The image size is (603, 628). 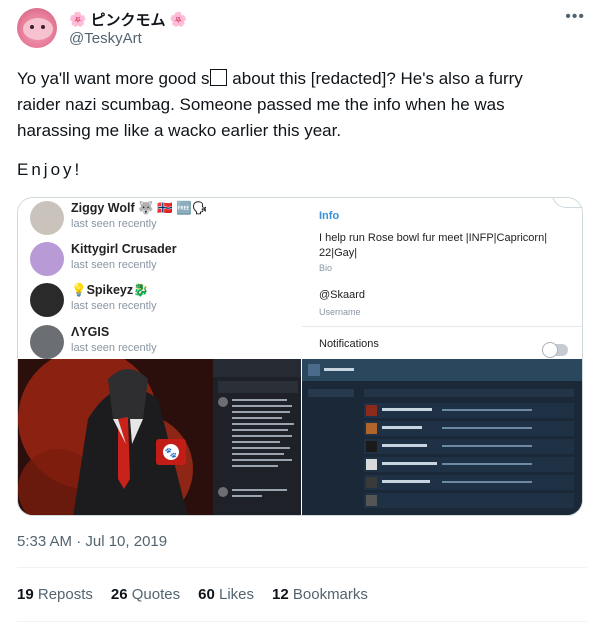 What do you see at coordinates (65, 594) in the screenshot?
I see `reposts-label: Reposts` at bounding box center [65, 594].